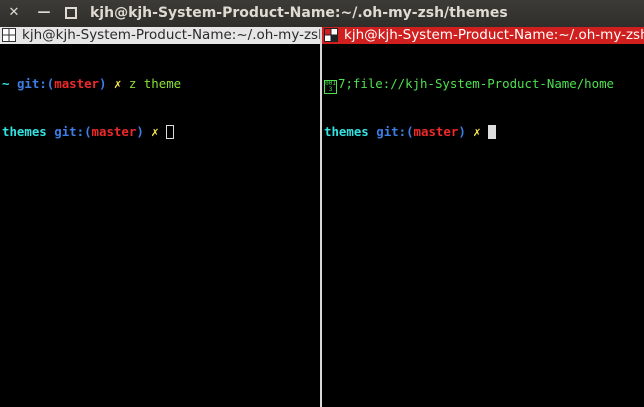 The height and width of the screenshot is (407, 644). Describe the element at coordinates (476, 83) in the screenshot. I see `escape-output-text: 7;file://kjh-System-Product-Name/home` at that location.